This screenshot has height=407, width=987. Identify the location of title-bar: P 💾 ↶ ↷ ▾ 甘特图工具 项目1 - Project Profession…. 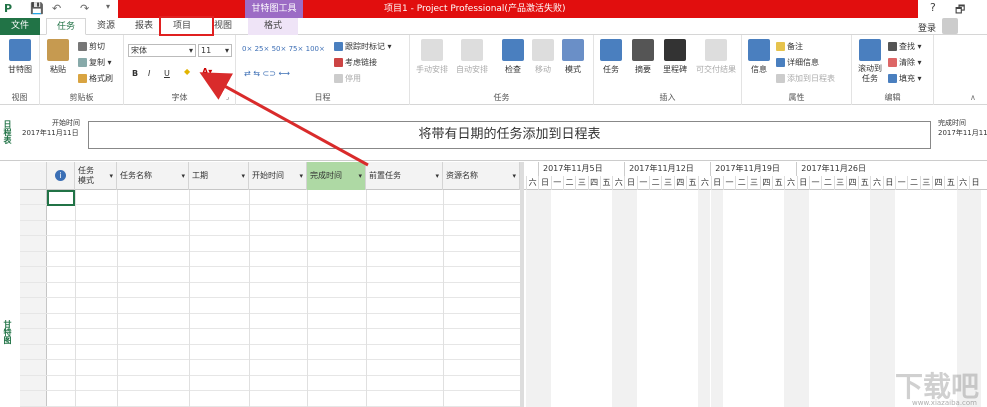
(493, 9).